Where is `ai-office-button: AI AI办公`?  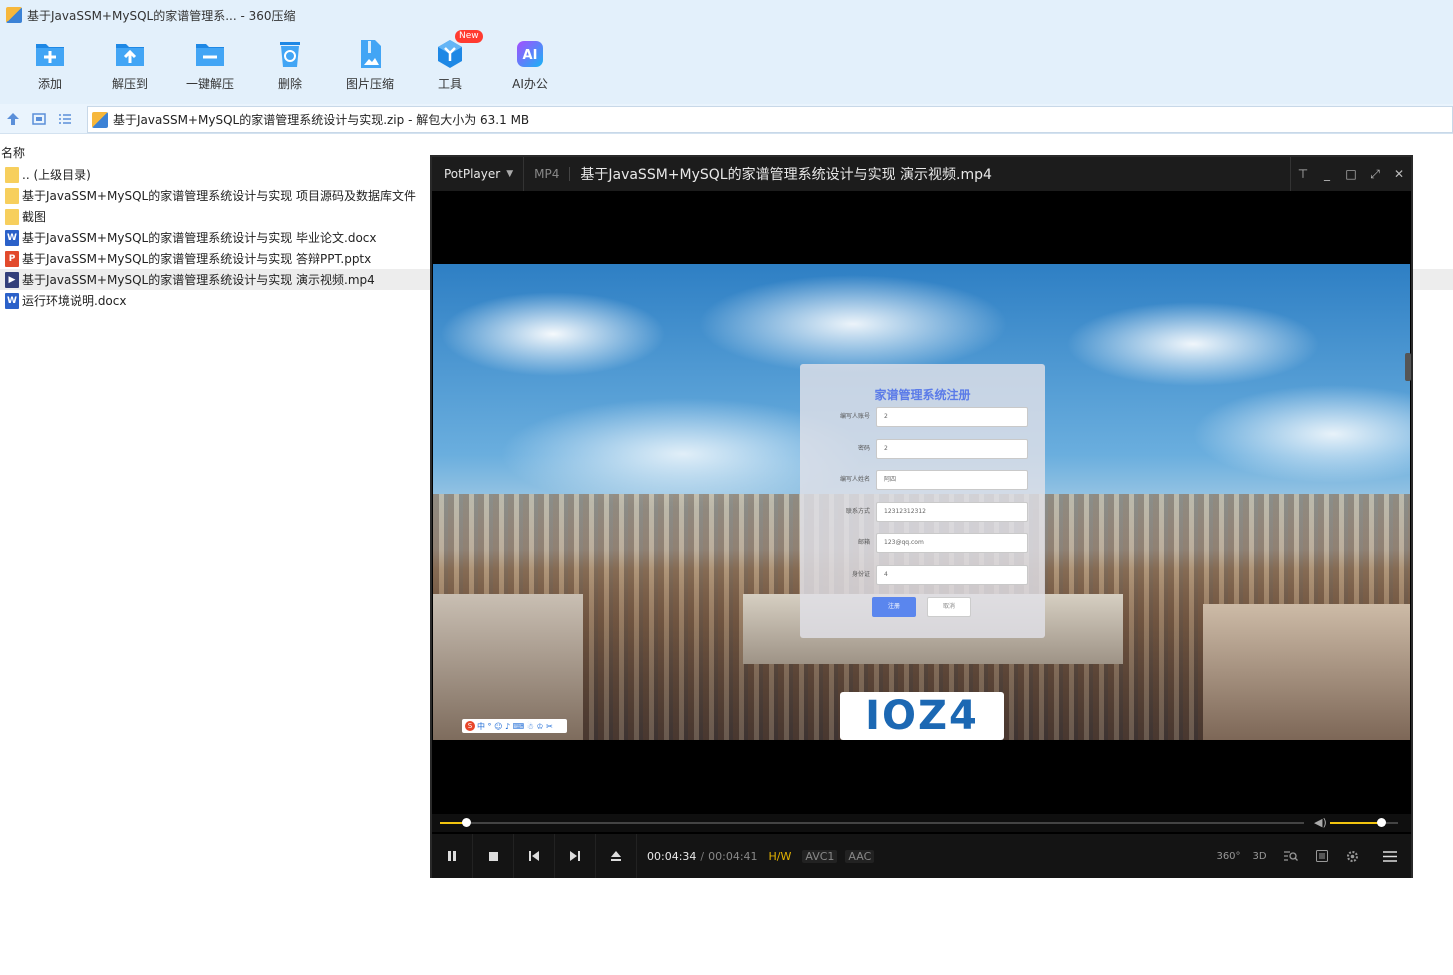
ai-office-button: AI AI办公 is located at coordinates (530, 67).